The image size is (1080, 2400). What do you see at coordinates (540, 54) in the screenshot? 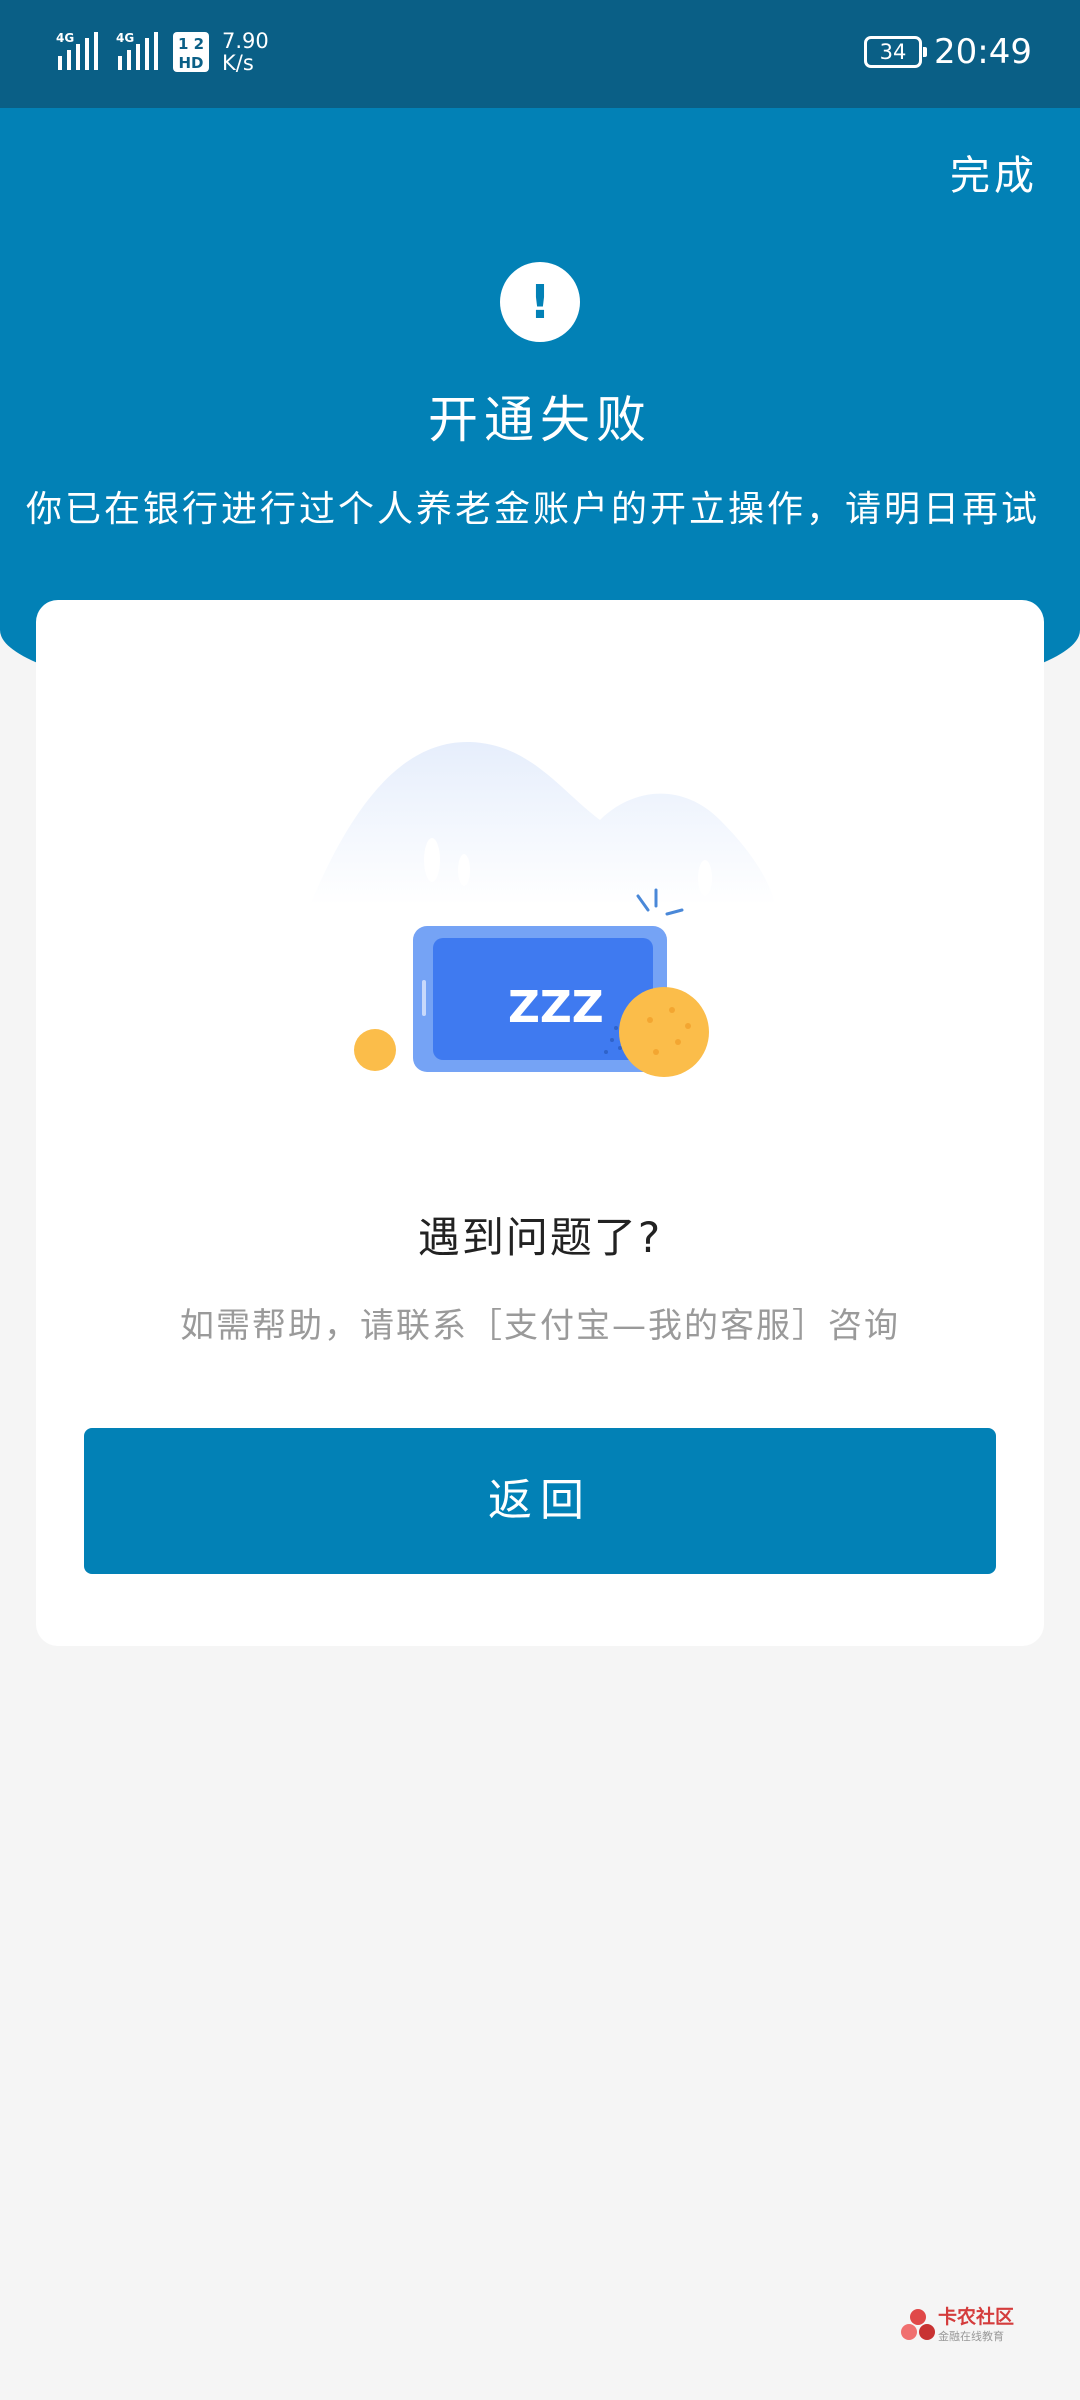
I see `status-bar: 4G 4G 1 2 HD 7.90 K/s 34 20:49` at bounding box center [540, 54].